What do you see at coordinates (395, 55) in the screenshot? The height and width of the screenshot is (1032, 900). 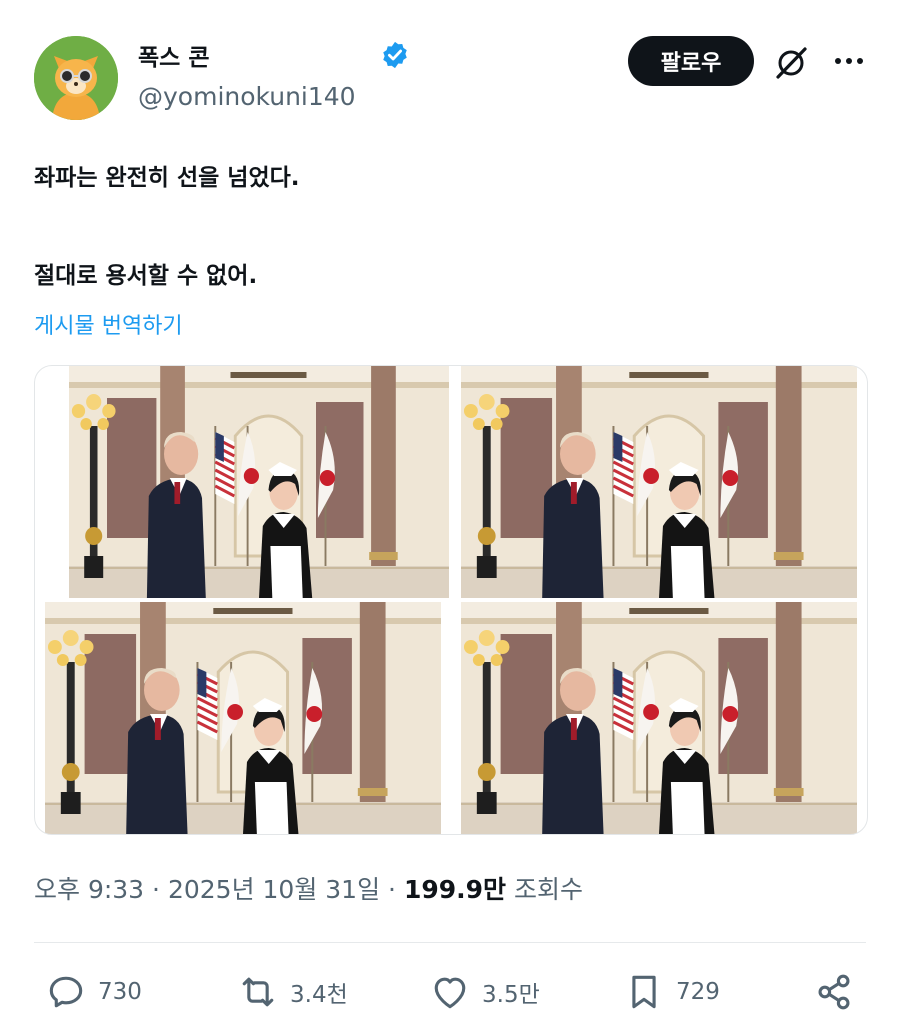 I see `verified-badge-icon` at bounding box center [395, 55].